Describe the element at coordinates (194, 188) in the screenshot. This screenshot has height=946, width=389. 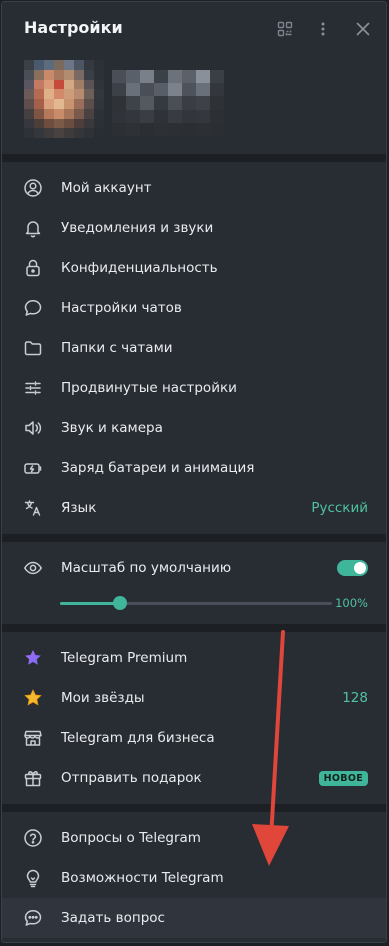
I see `menu-item-my-account: Мой аккаунт` at that location.